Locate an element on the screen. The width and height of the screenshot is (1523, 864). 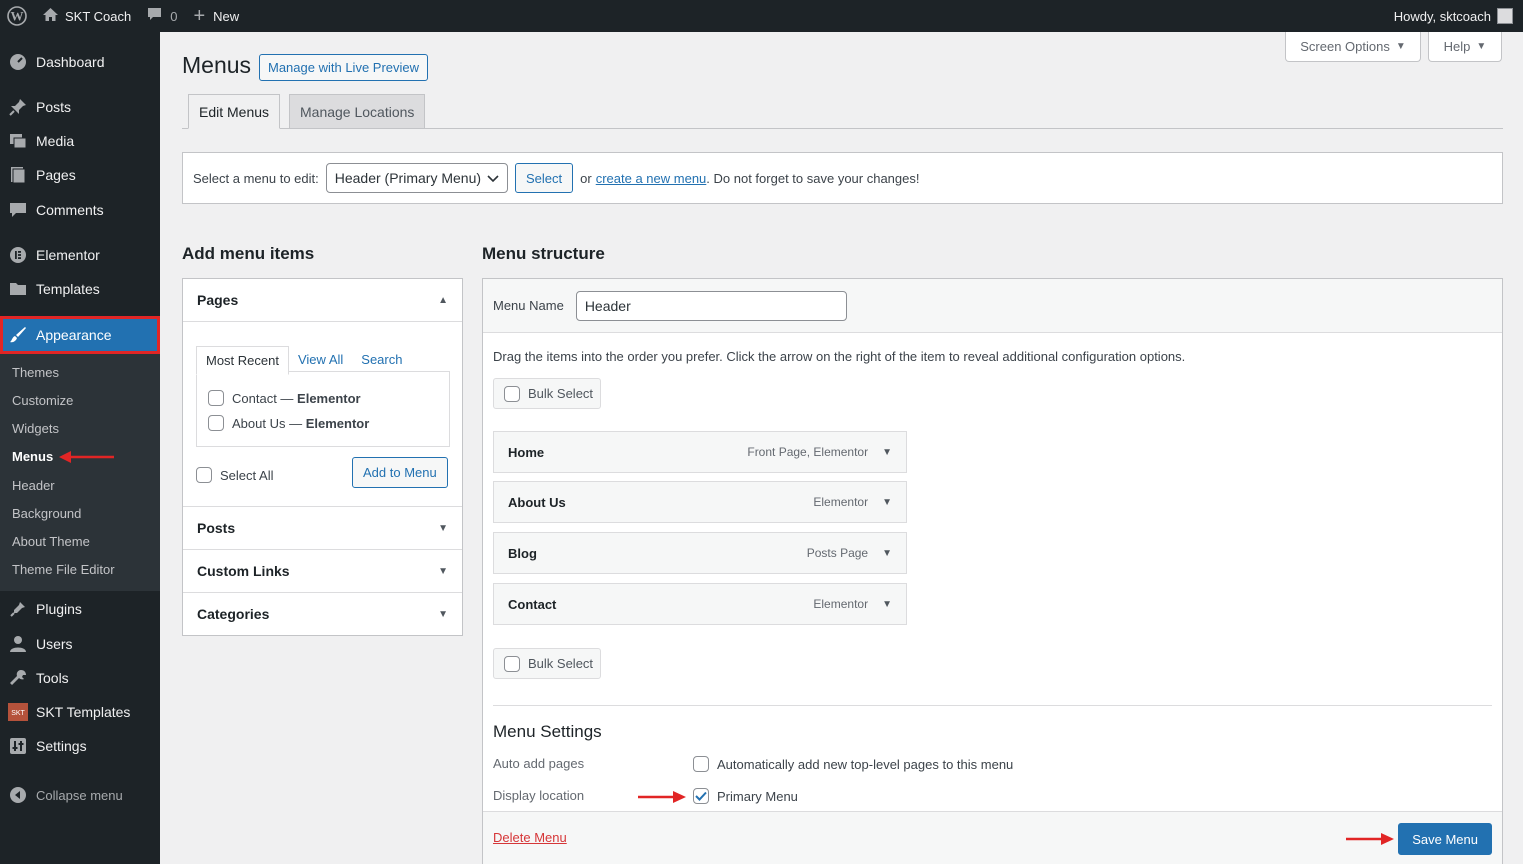
sidebar-item-skt-templates: SKT SKT Templates is located at coordinates (80, 712).